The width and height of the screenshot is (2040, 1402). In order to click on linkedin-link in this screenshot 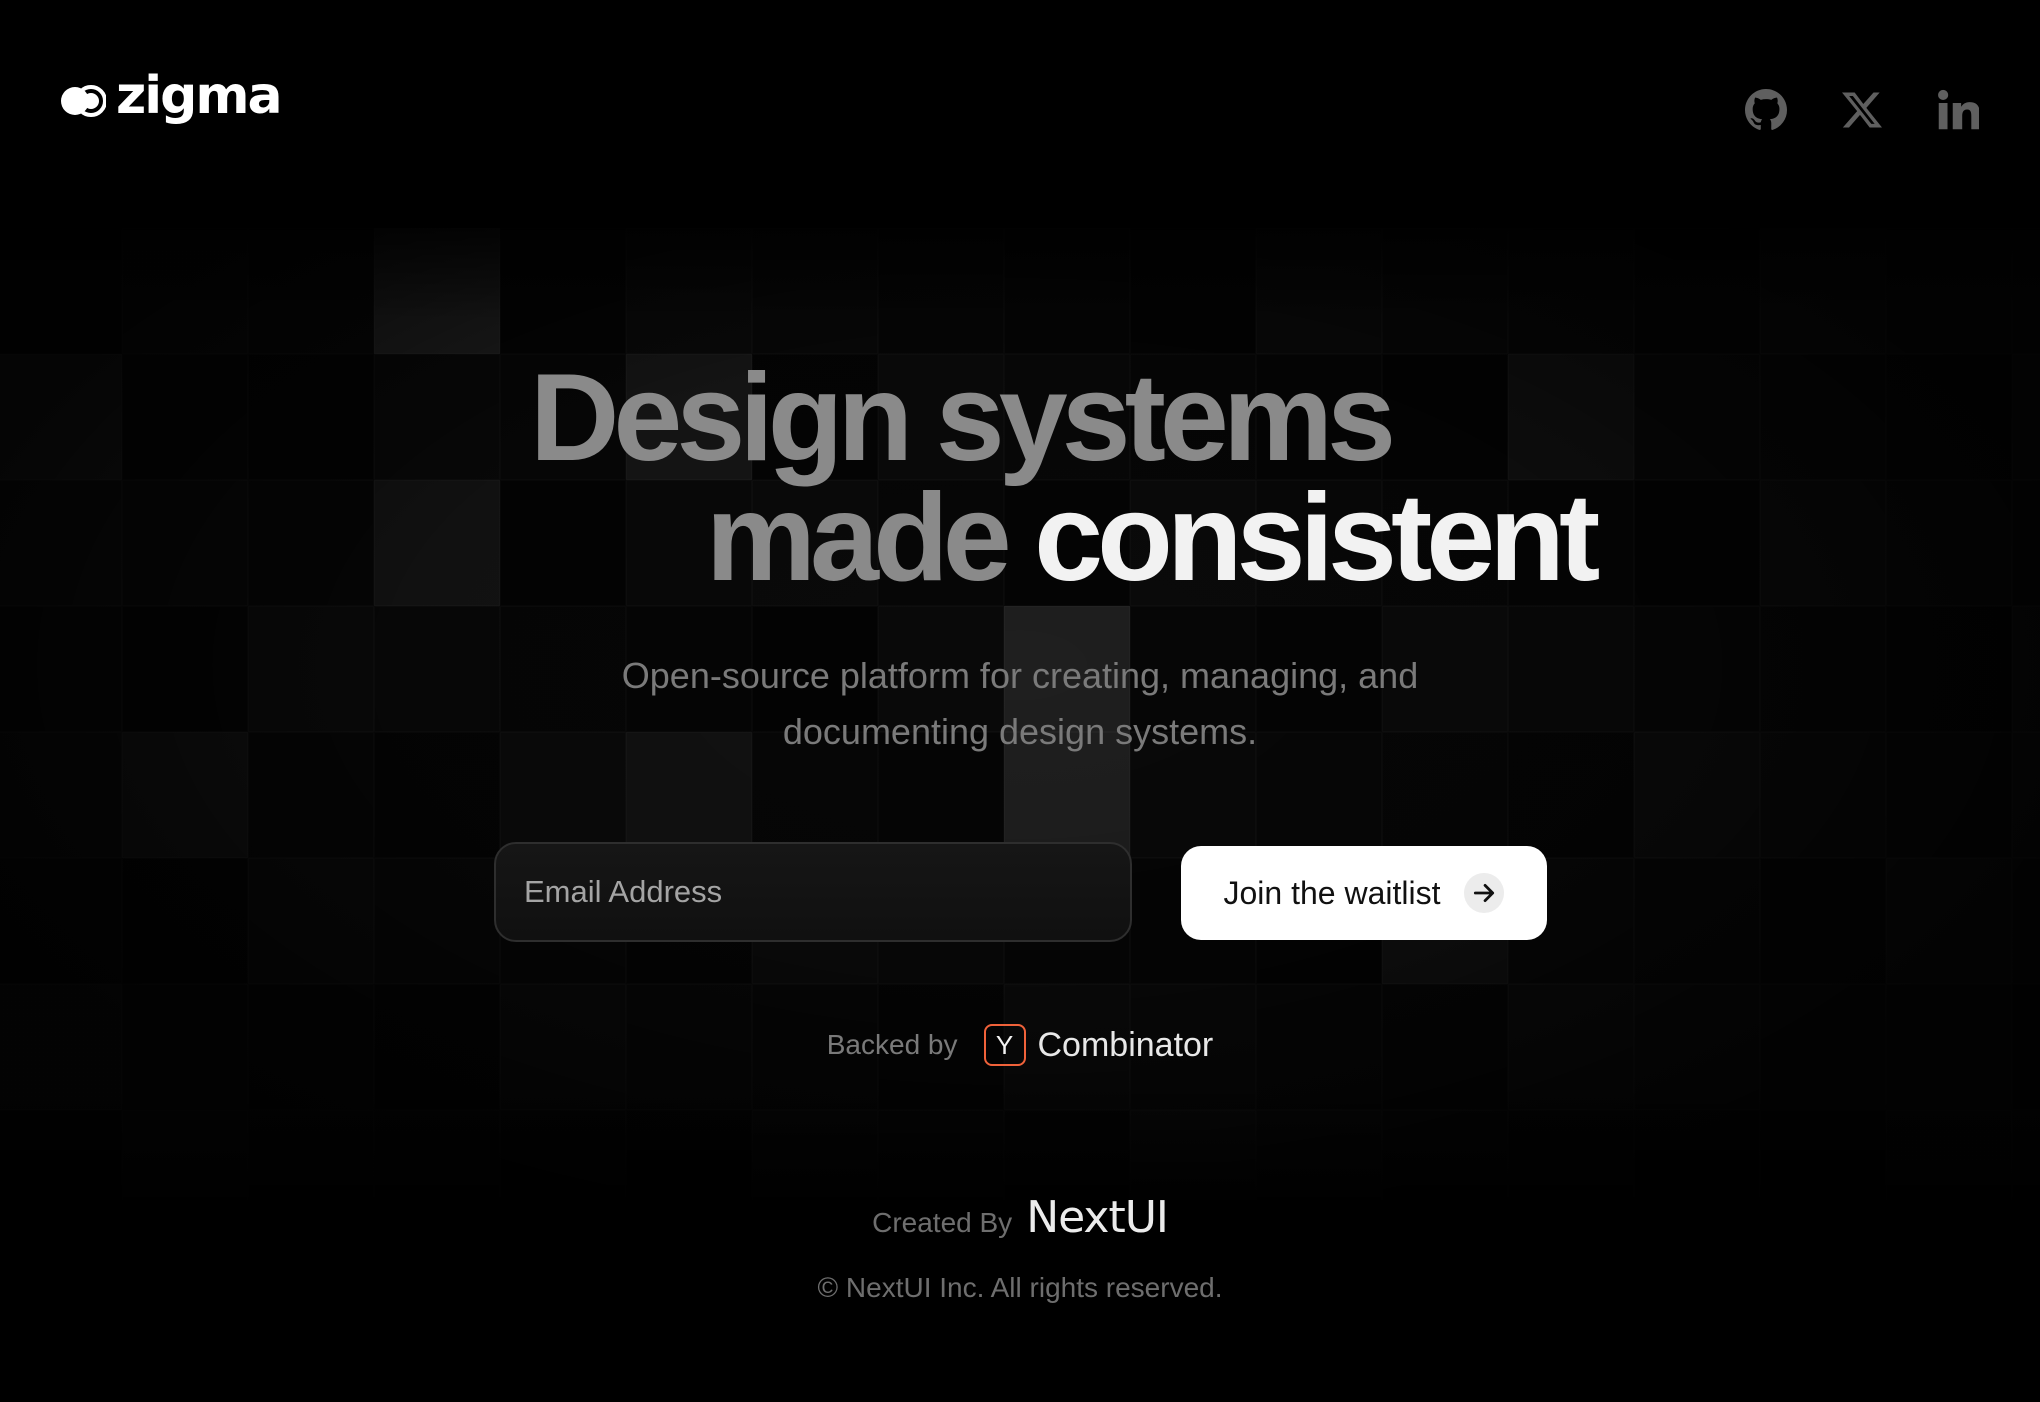, I will do `click(1958, 110)`.